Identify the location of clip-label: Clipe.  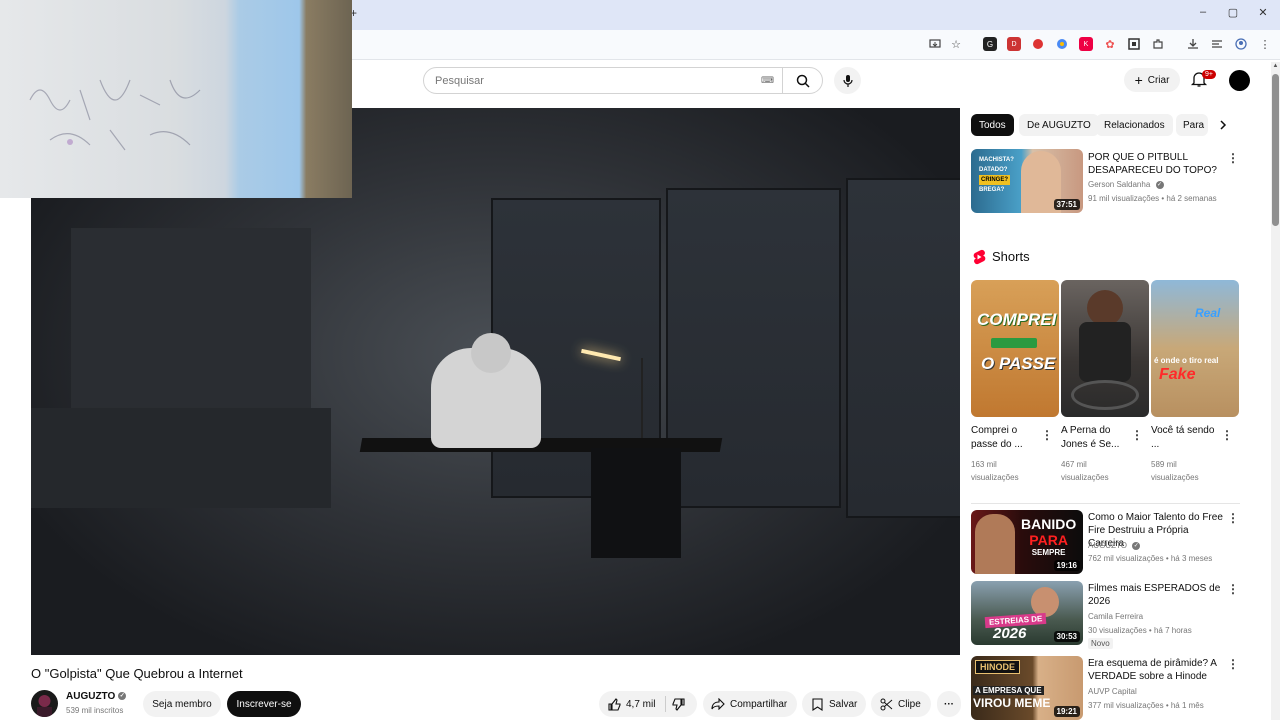
(909, 704).